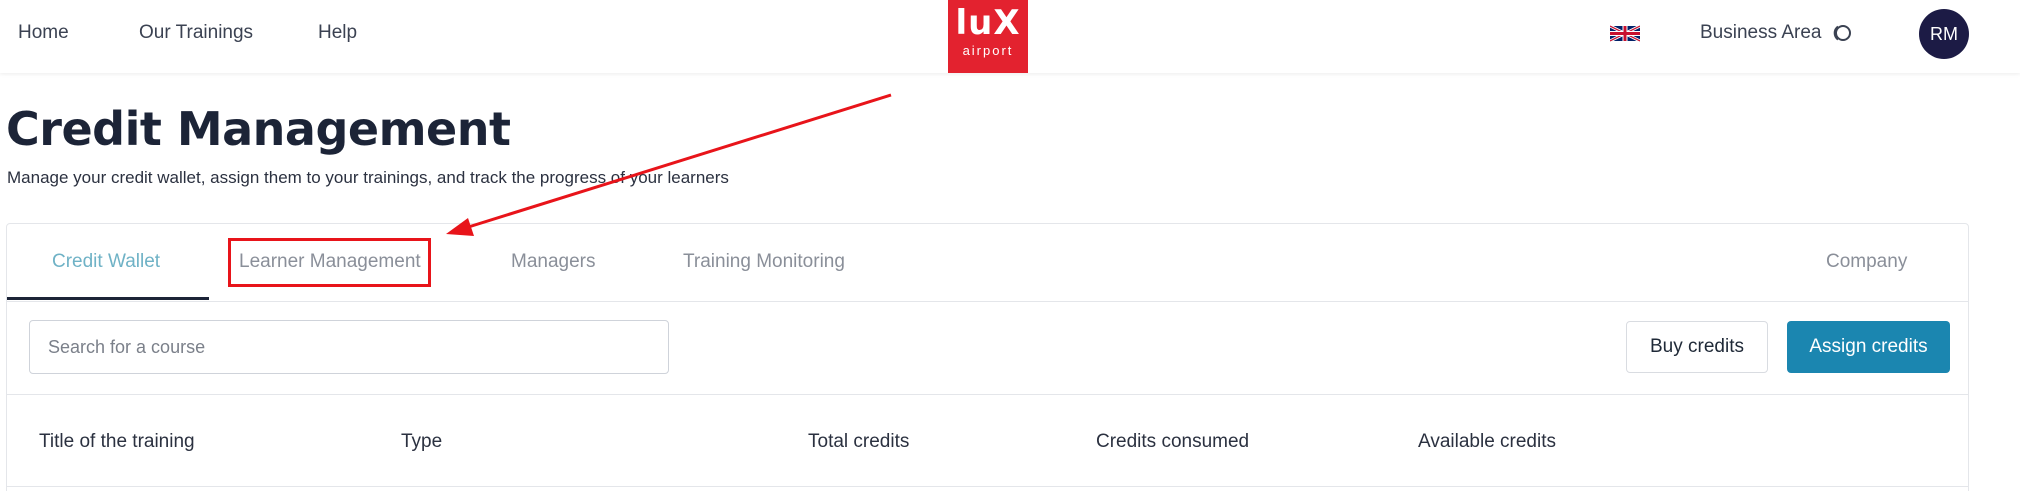  Describe the element at coordinates (349, 347) in the screenshot. I see `course-search-input` at that location.